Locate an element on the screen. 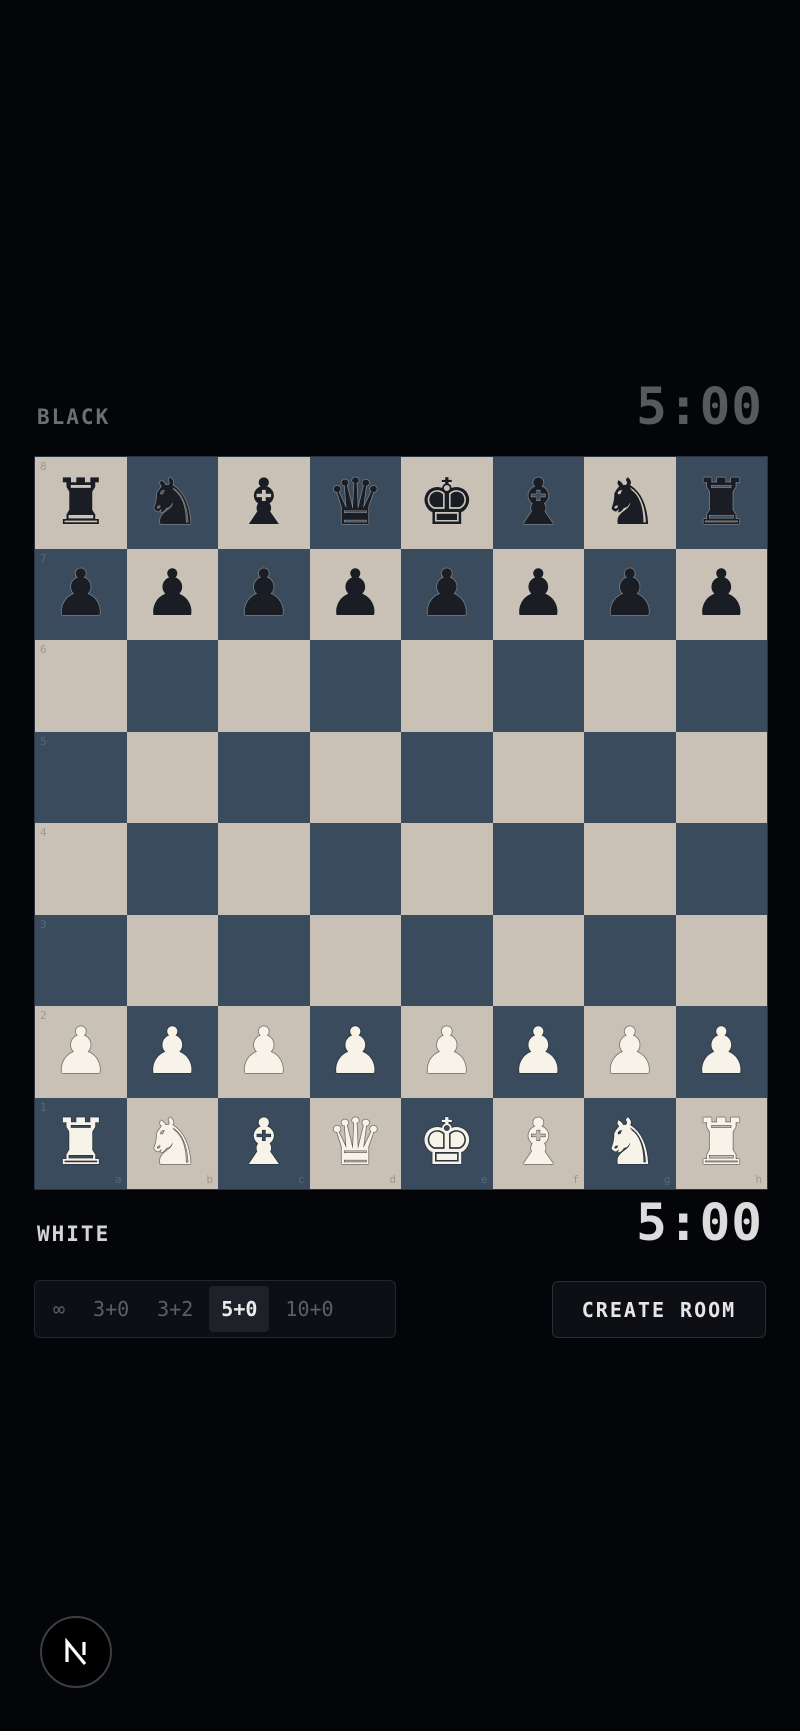 Image resolution: width=800 pixels, height=1731 pixels. square-e1: e ♚ is located at coordinates (447, 1143).